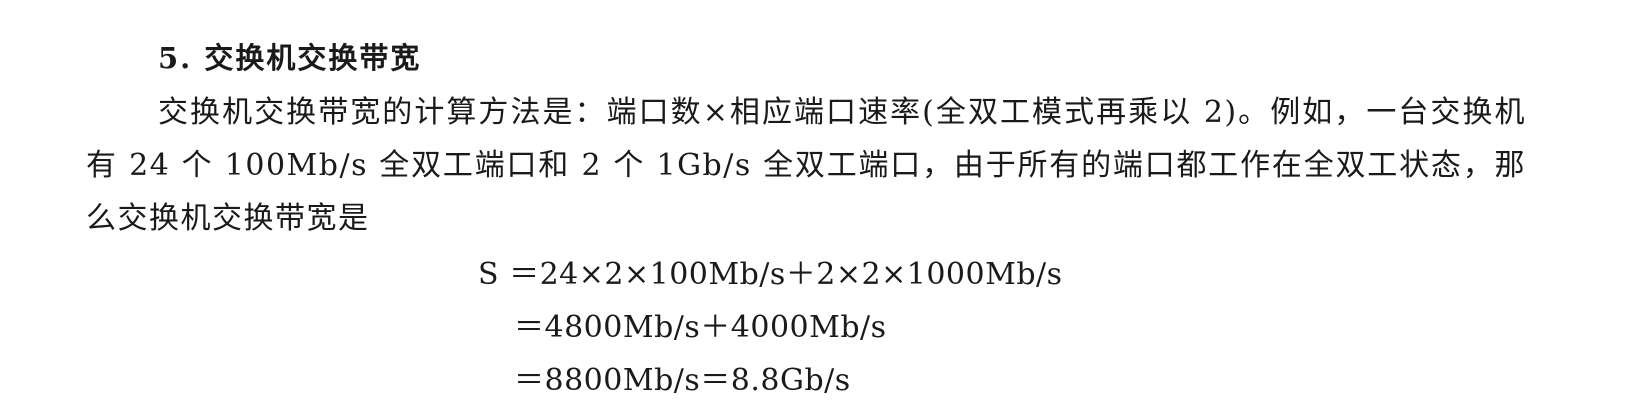 The width and height of the screenshot is (1646, 411). Describe the element at coordinates (290, 58) in the screenshot. I see `section-heading: 5. 交换机交换带宽` at that location.